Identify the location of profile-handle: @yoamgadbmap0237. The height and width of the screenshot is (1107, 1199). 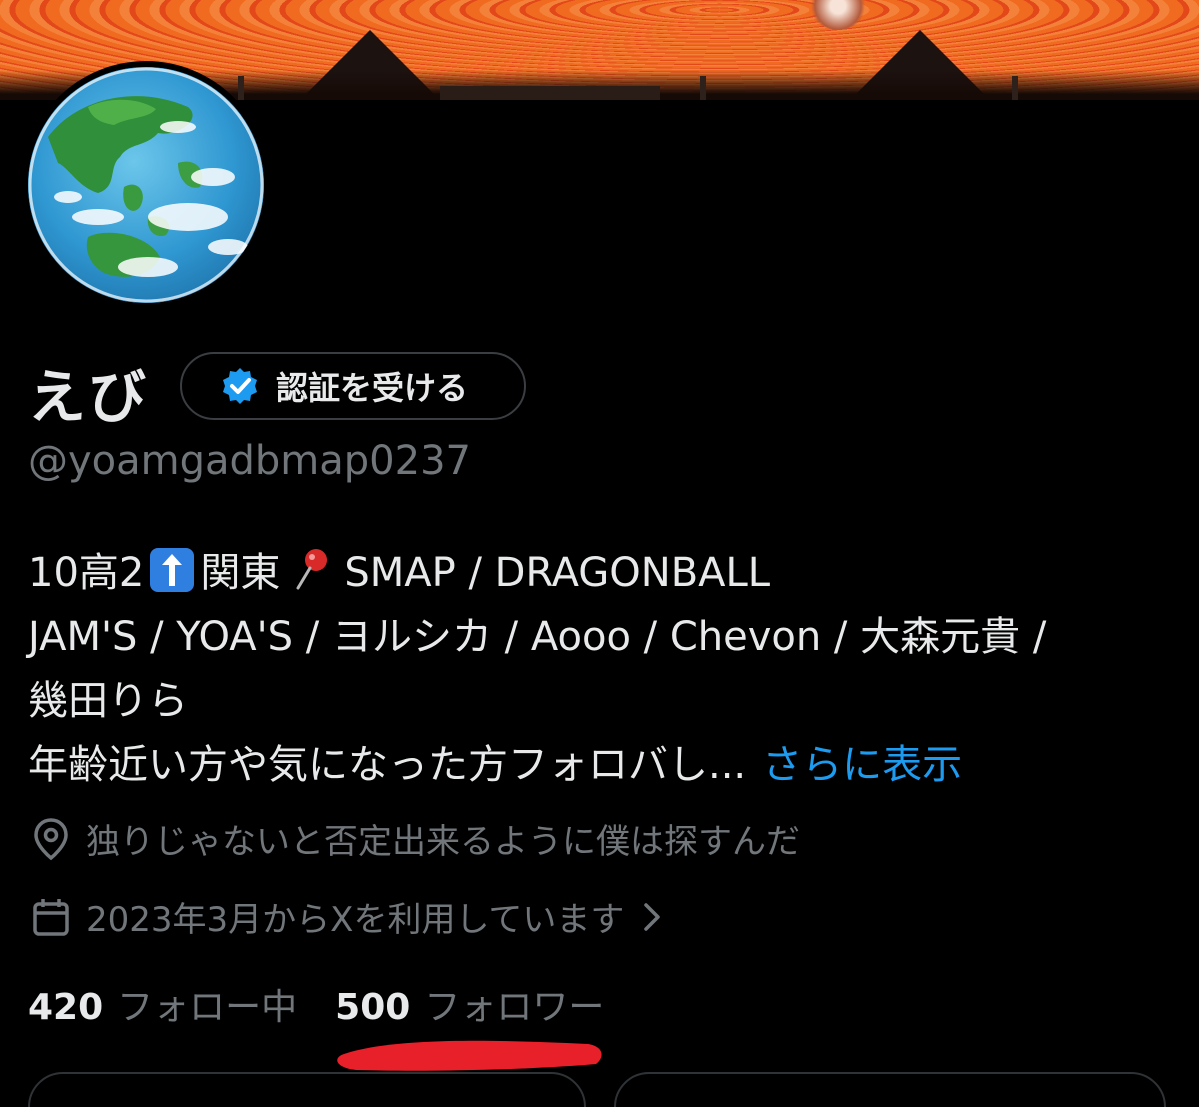
(249, 461).